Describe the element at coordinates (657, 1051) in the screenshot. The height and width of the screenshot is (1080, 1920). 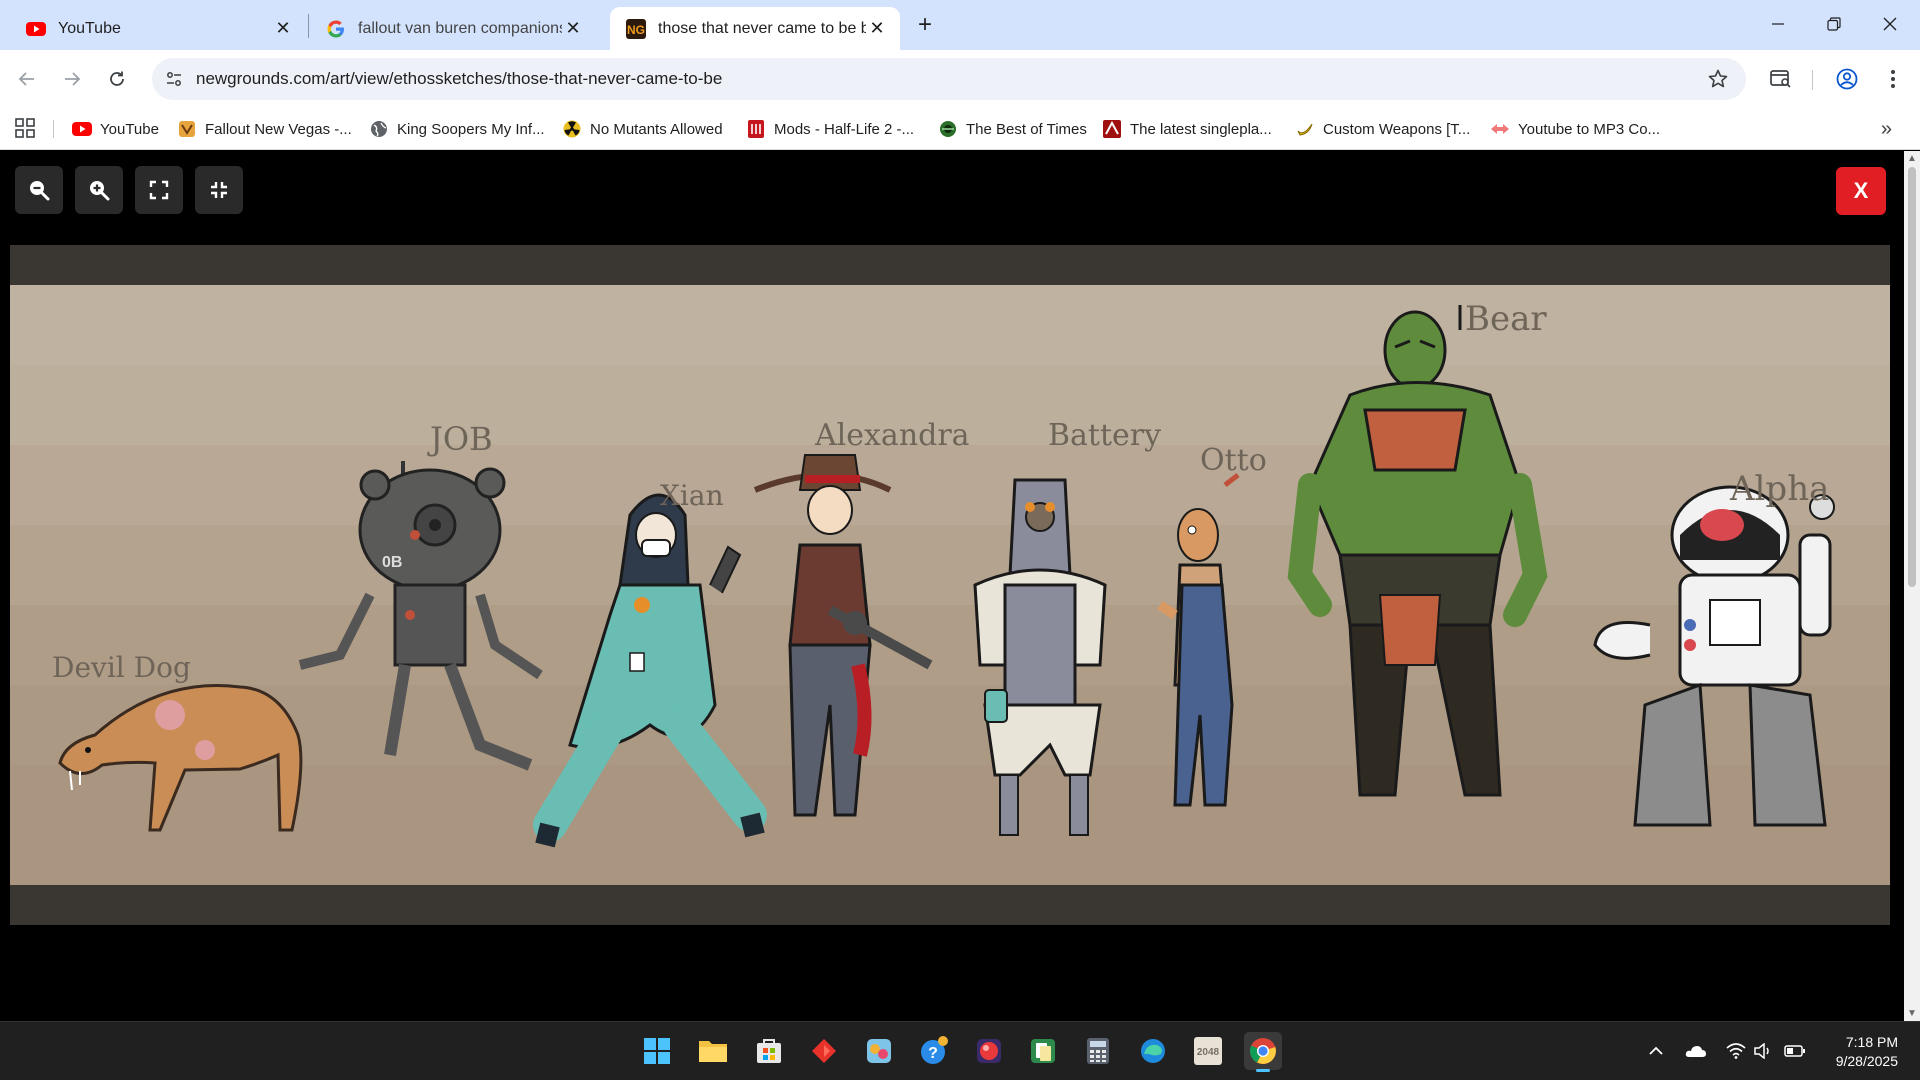
I see `windows-start-icon` at that location.